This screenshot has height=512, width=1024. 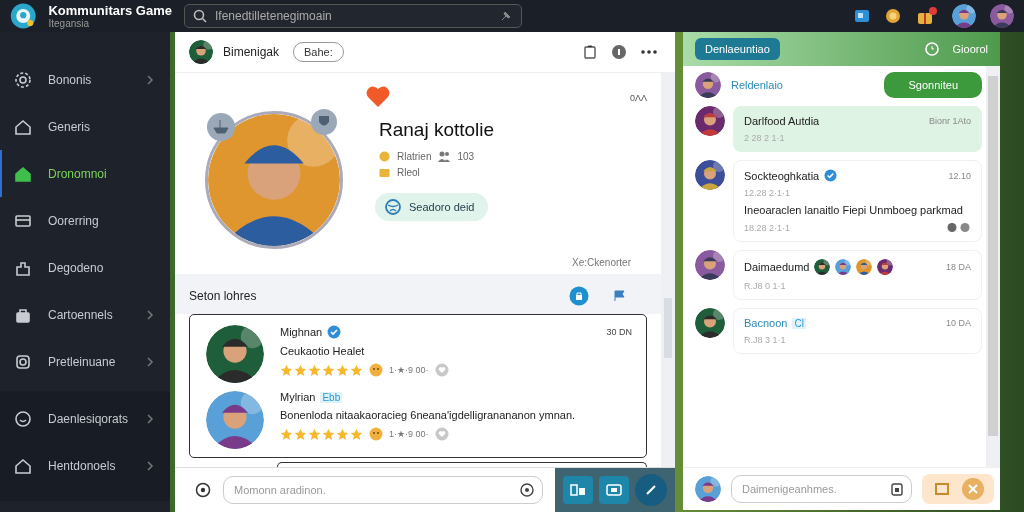 I want to click on review-text: Bonenloda nitaakaoracieg 6neana'igdelligranananon ymnan., so click(x=428, y=415).